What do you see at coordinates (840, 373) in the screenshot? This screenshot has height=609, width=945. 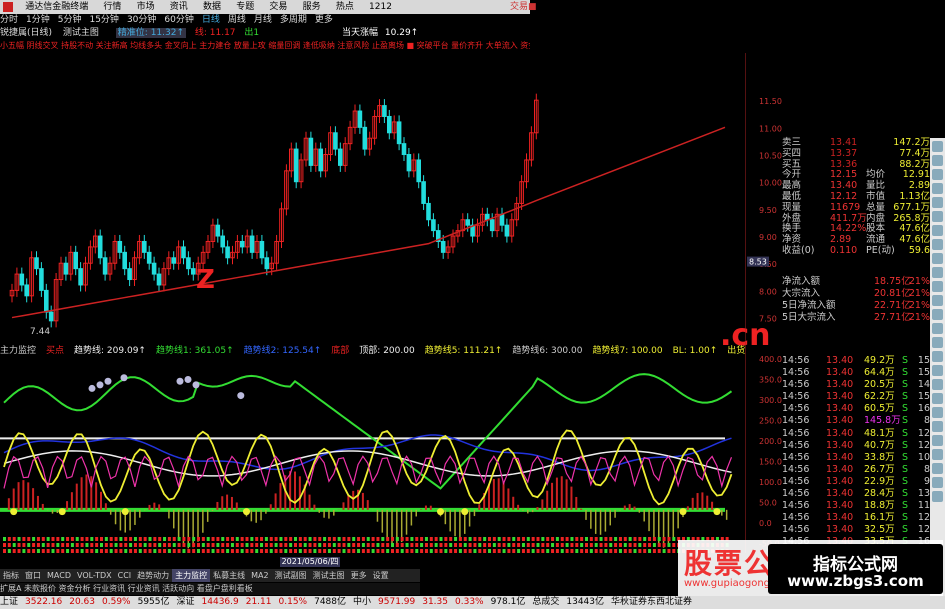 I see `tick-price: 13.40` at bounding box center [840, 373].